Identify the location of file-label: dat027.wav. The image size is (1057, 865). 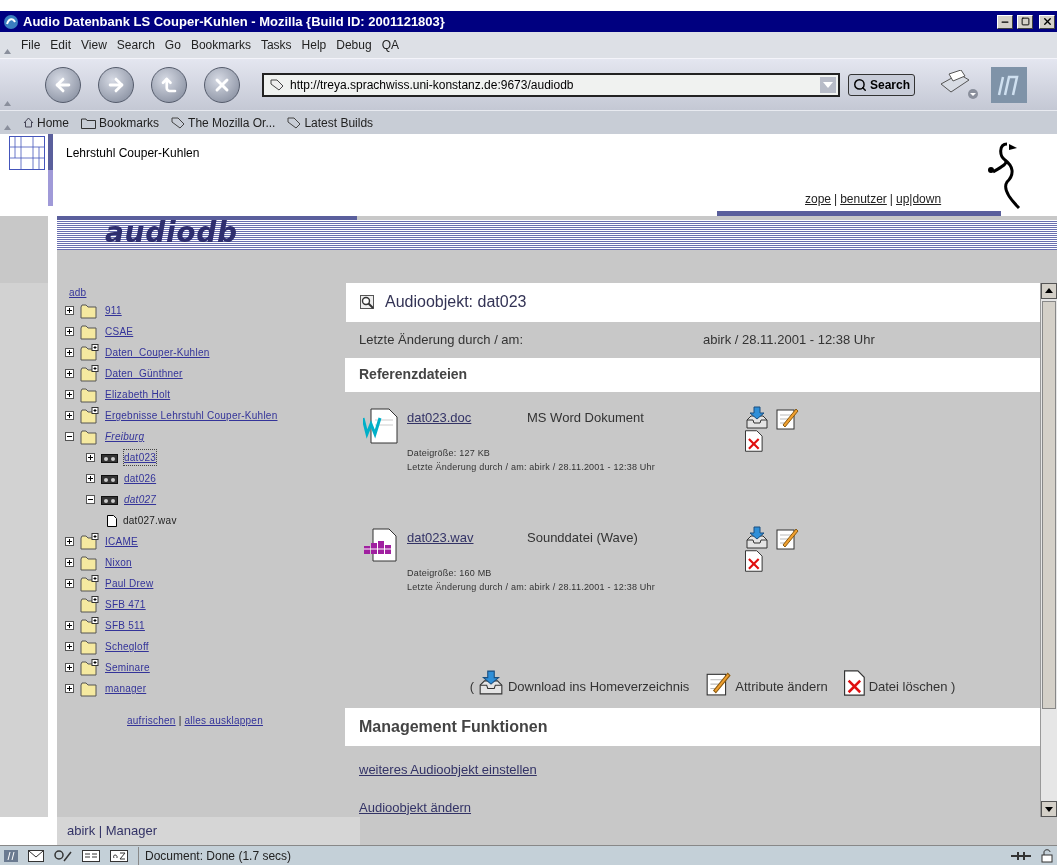
(150, 520).